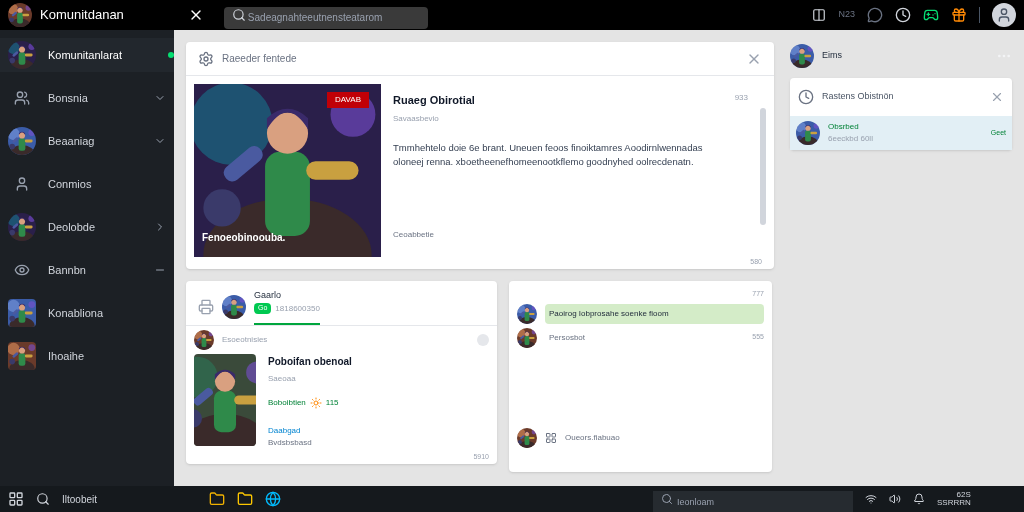 This screenshot has width=1024, height=512. What do you see at coordinates (268, 295) in the screenshot?
I see `author-name: Gaarlo` at bounding box center [268, 295].